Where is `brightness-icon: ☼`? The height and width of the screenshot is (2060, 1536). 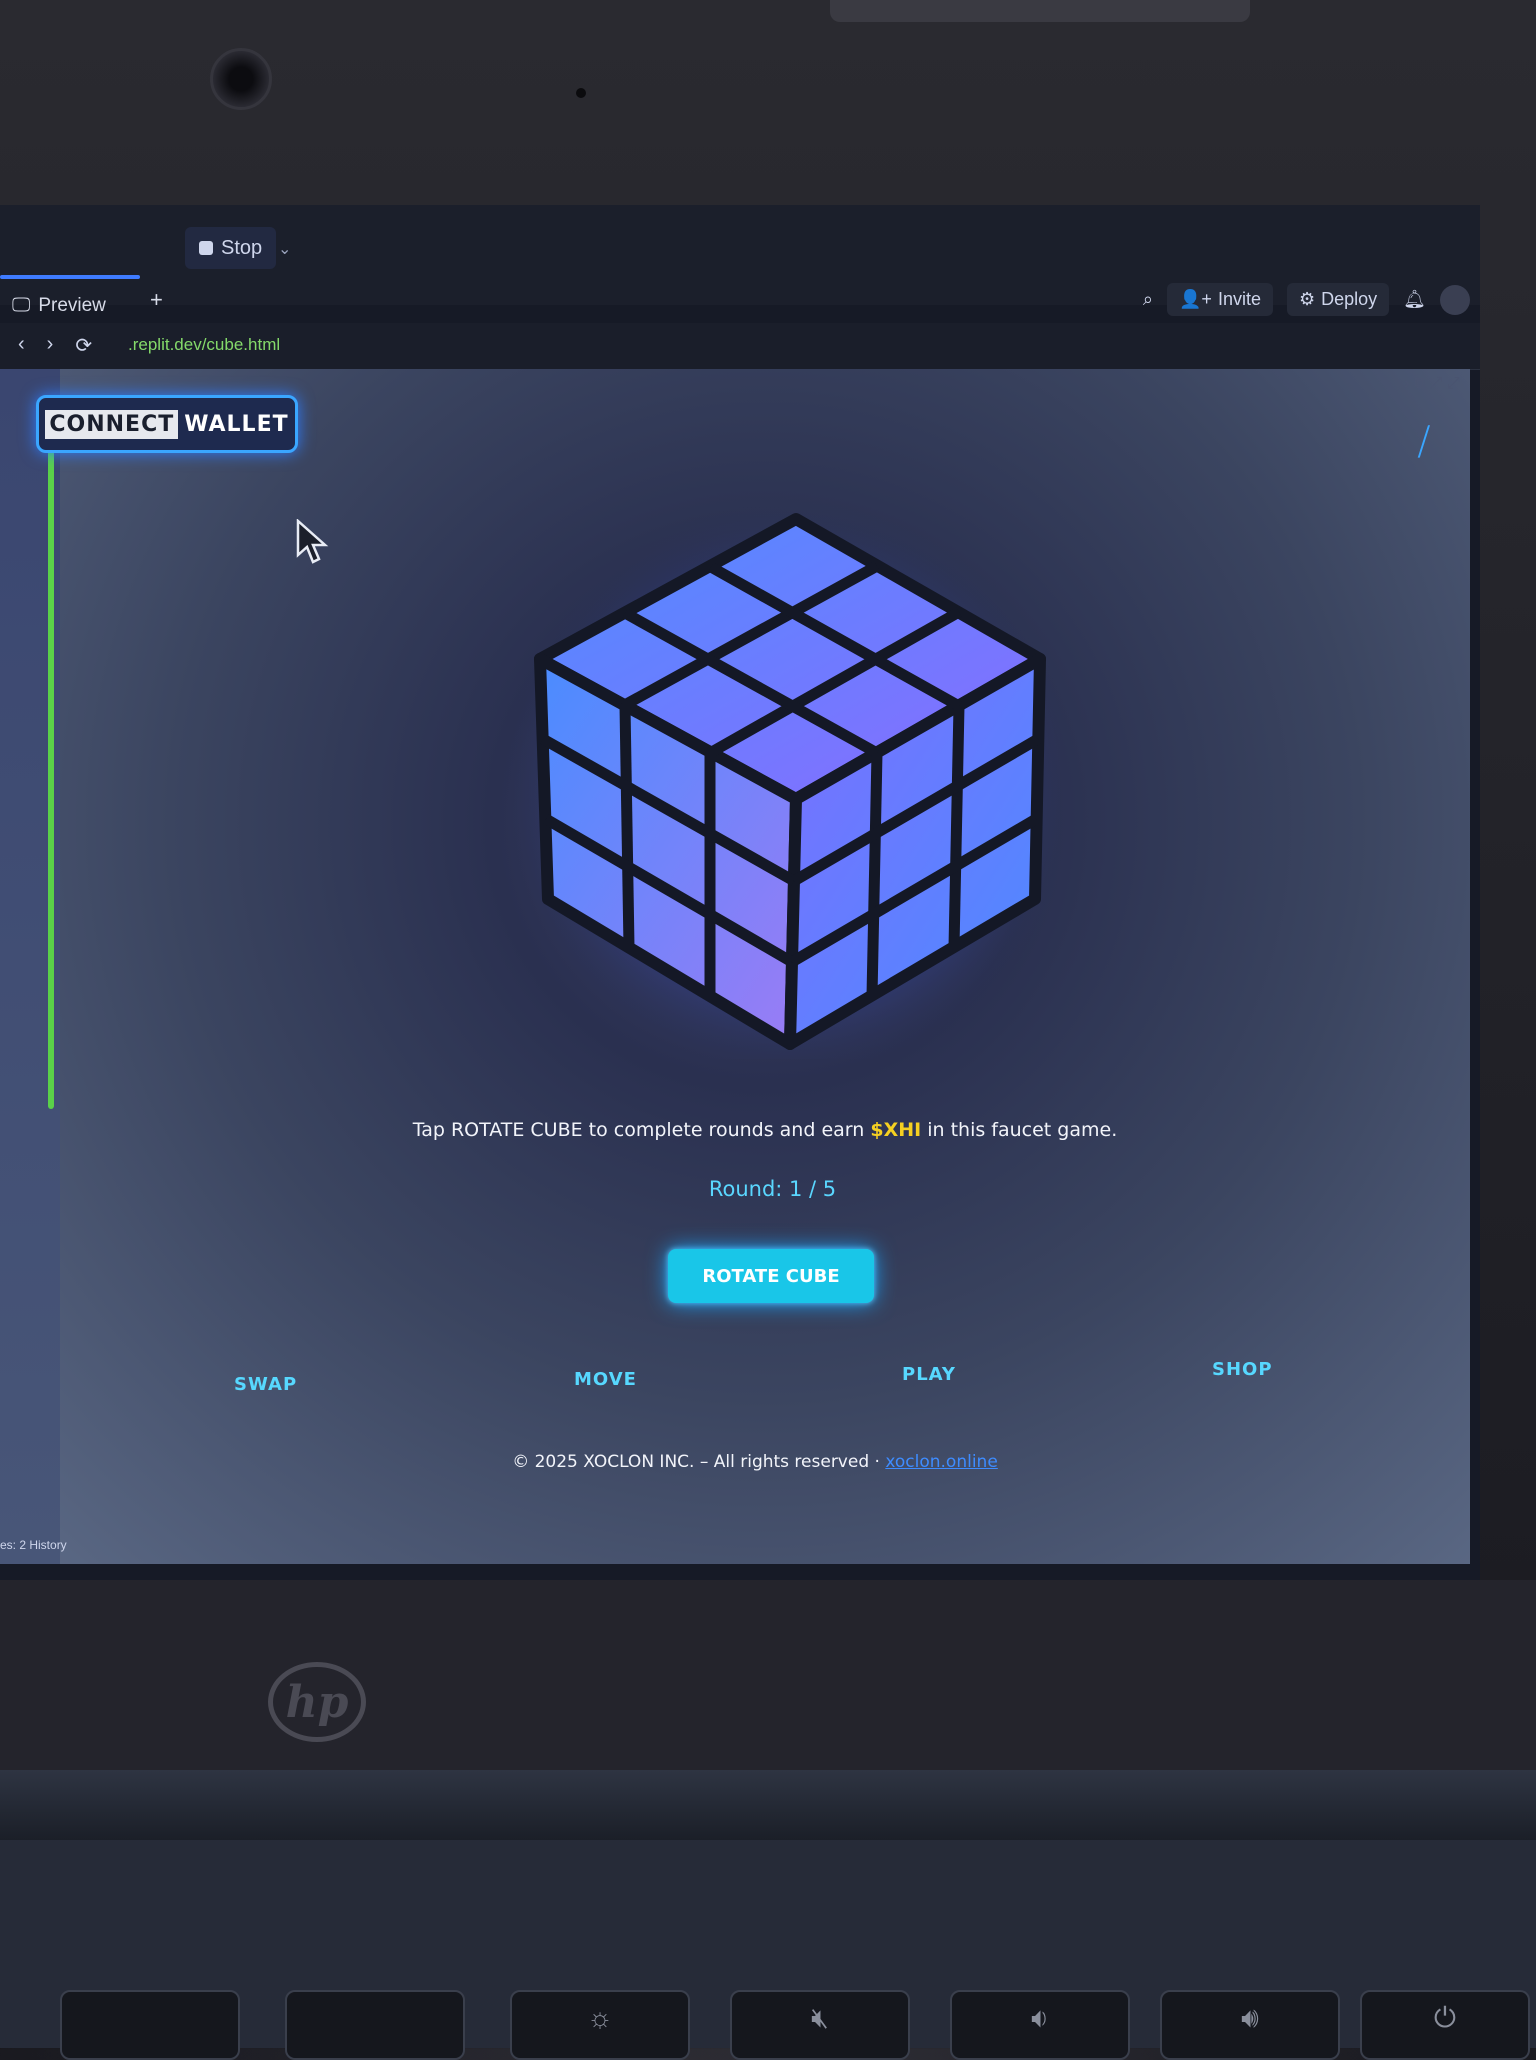
brightness-icon: ☼ is located at coordinates (600, 2017).